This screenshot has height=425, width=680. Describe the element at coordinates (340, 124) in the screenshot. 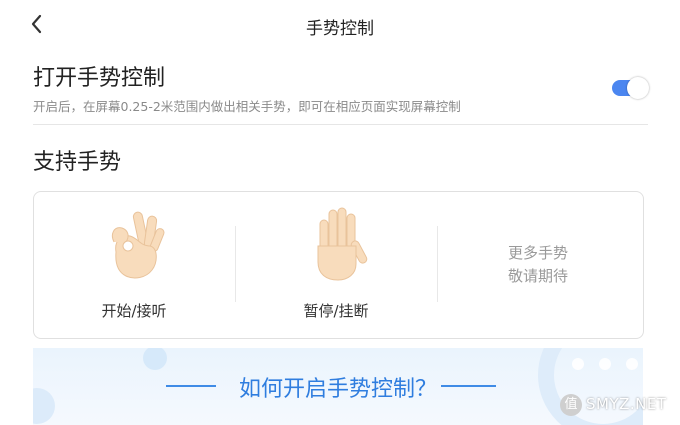

I see `divider` at that location.